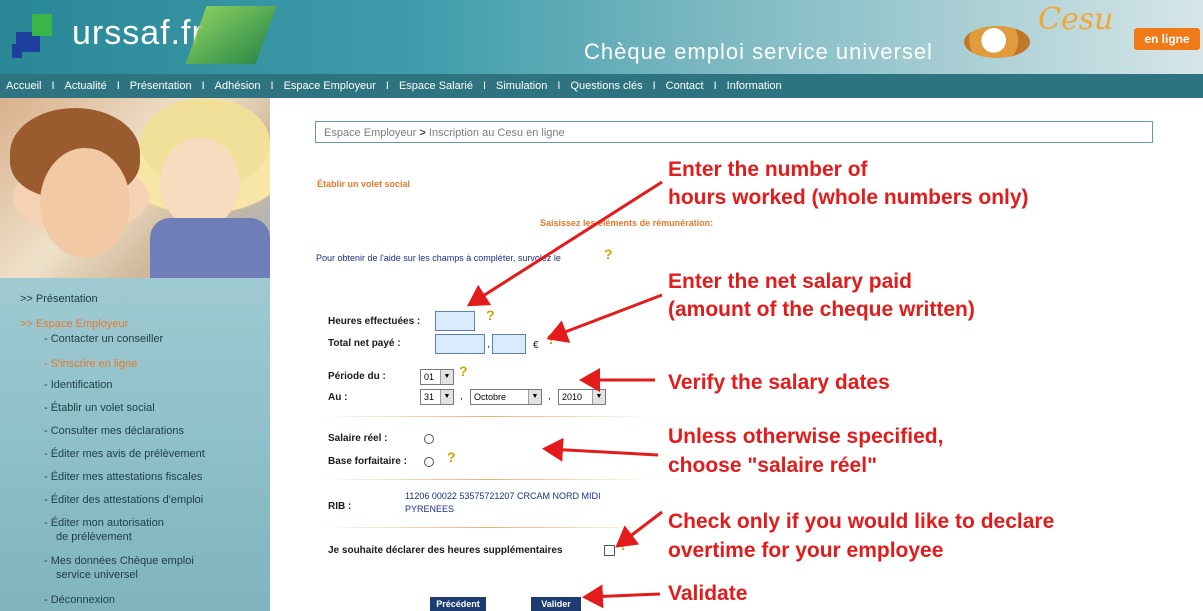 Image resolution: width=1203 pixels, height=611 pixels. I want to click on arrow-to-overtime, so click(639, 529).